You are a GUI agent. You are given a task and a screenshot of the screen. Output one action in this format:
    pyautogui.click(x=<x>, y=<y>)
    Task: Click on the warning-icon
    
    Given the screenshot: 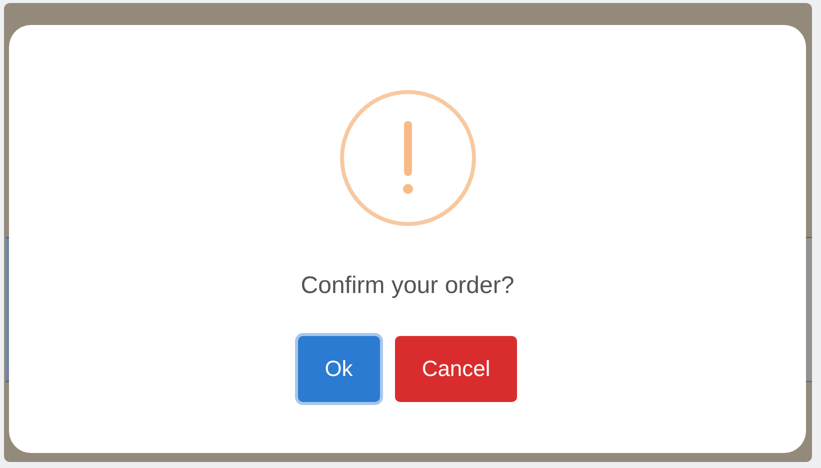 What is the action you would take?
    pyautogui.click(x=408, y=158)
    